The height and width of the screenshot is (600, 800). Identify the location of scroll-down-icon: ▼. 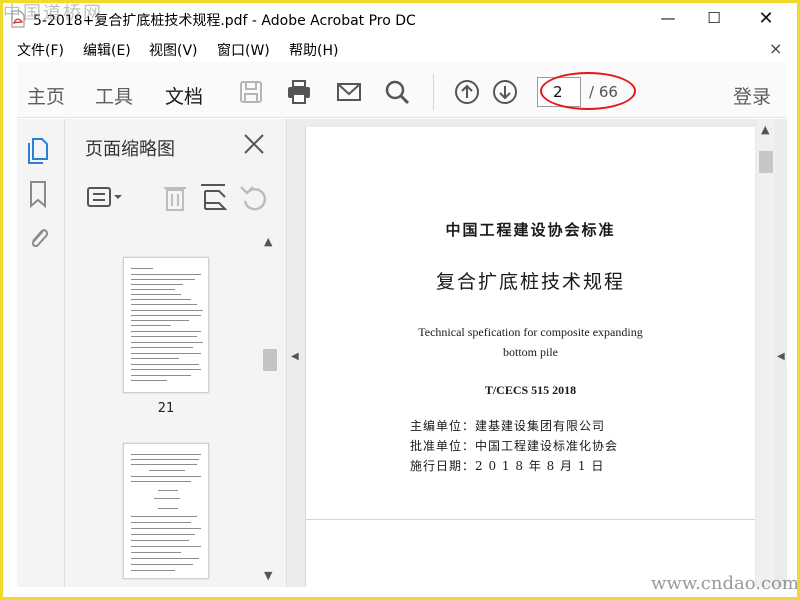
(268, 575).